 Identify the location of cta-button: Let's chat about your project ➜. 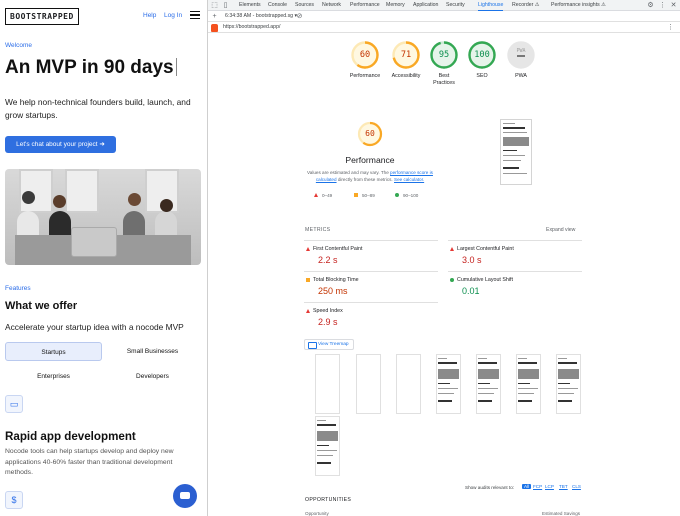
(60, 144).